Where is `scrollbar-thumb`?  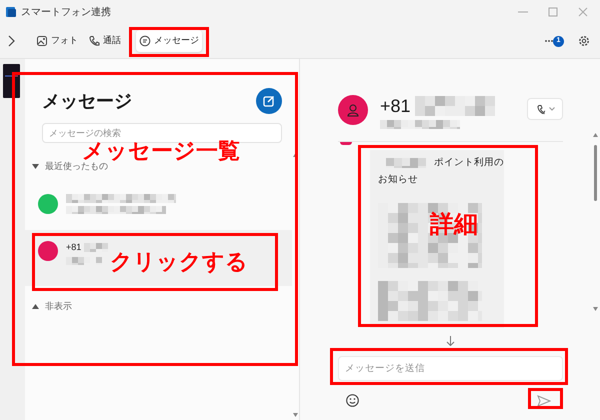
scrollbar-thumb is located at coordinates (595, 173).